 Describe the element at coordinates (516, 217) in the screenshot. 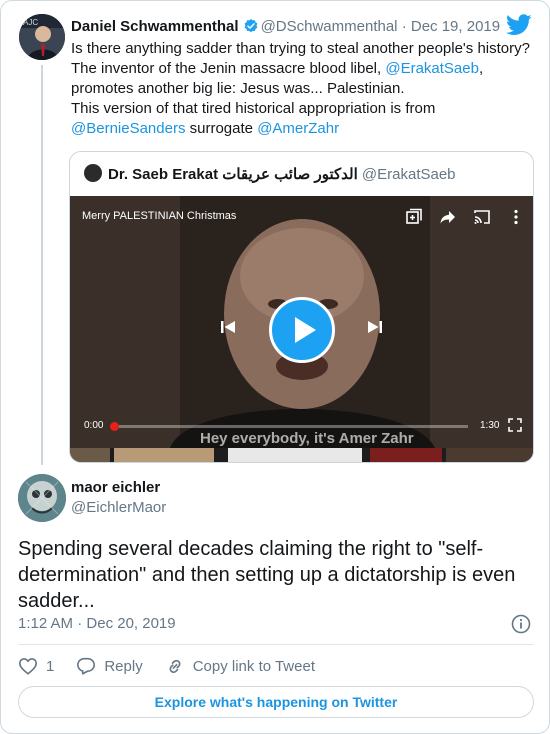

I see `more-options-icon` at that location.